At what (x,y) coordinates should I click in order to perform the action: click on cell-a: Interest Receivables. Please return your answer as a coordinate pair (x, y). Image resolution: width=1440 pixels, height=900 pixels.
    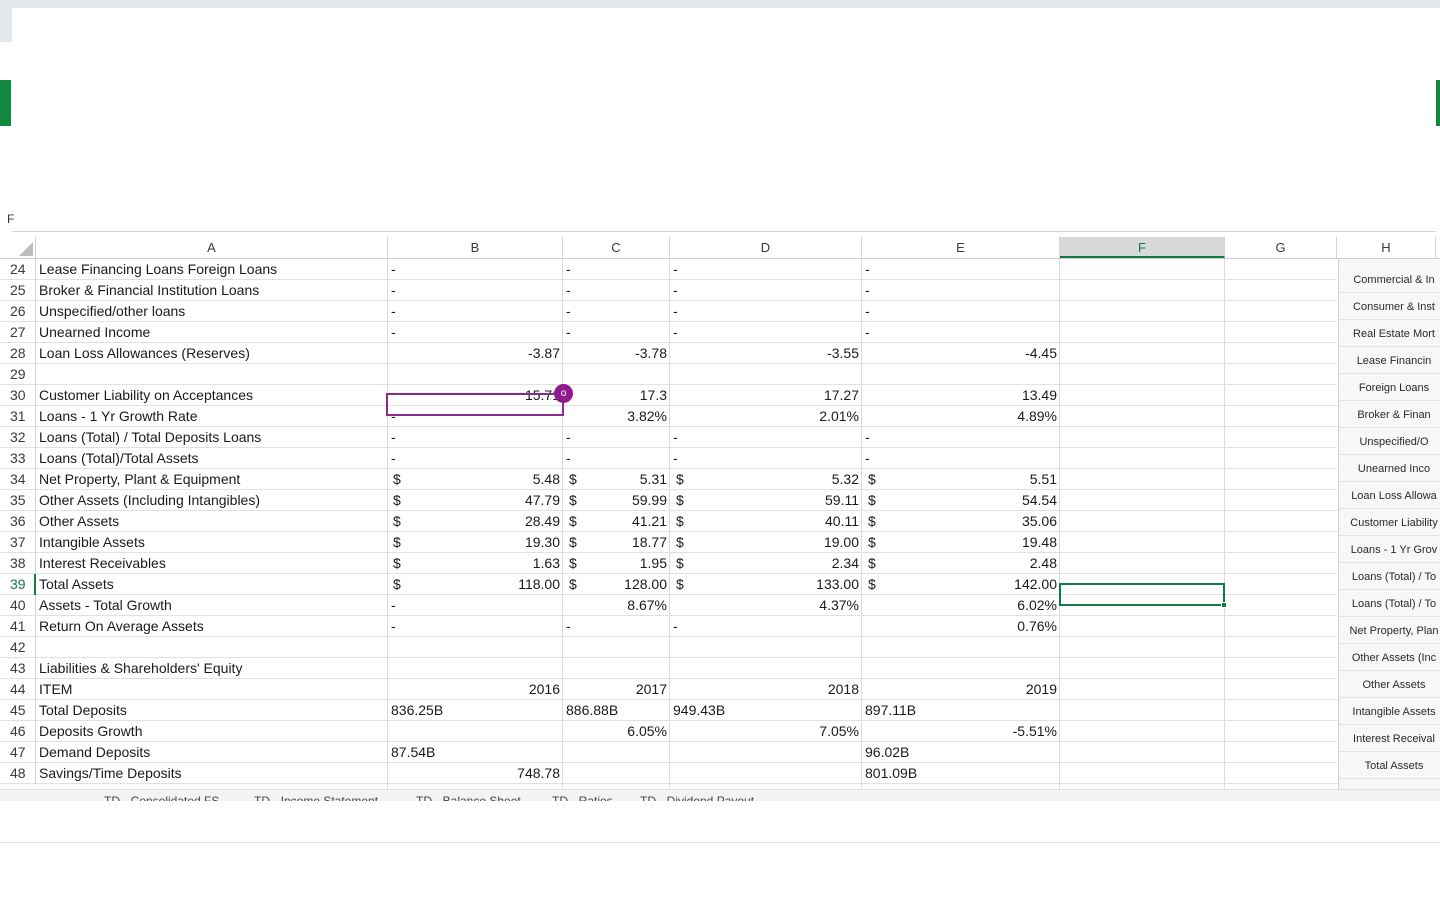
    Looking at the image, I should click on (212, 563).